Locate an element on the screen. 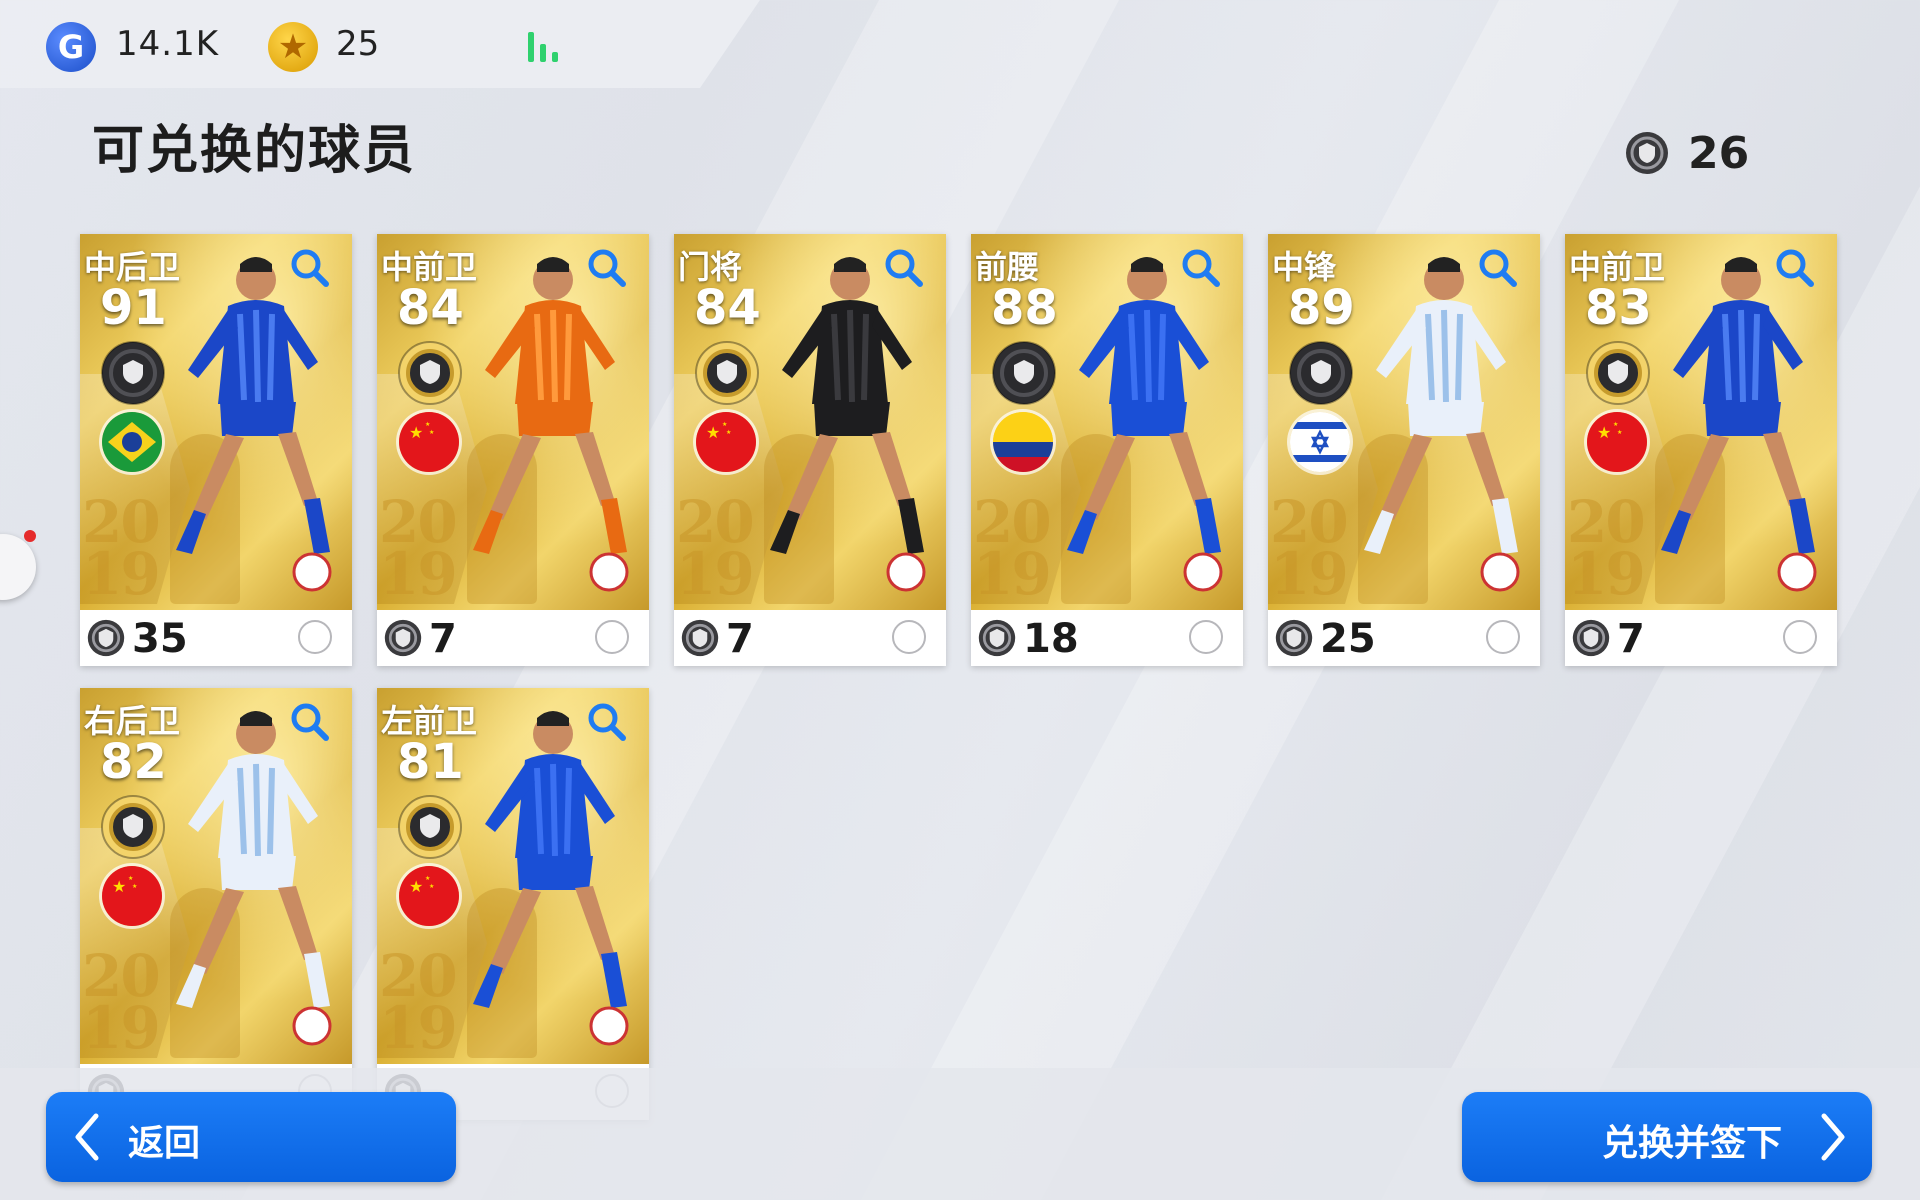 The width and height of the screenshot is (1920, 1200). card-footer: 35 is located at coordinates (216, 638).